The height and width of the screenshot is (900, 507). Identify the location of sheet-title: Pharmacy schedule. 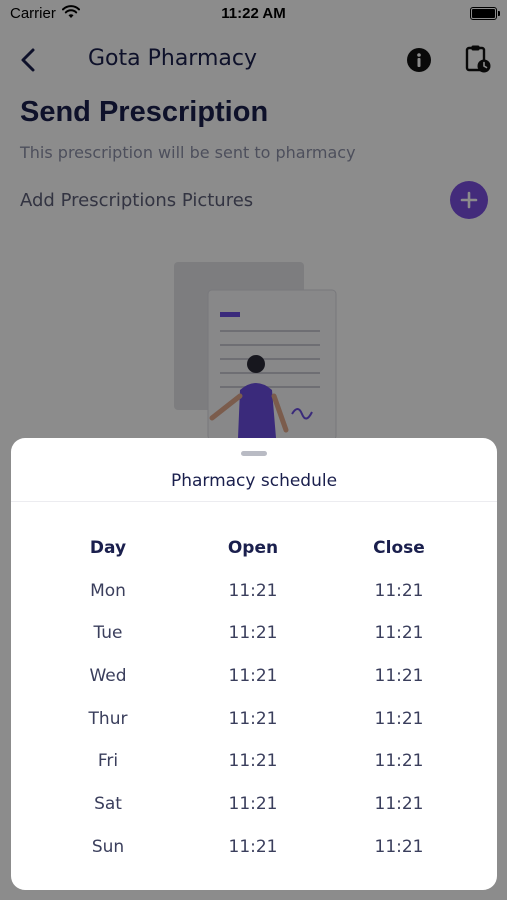
(254, 481).